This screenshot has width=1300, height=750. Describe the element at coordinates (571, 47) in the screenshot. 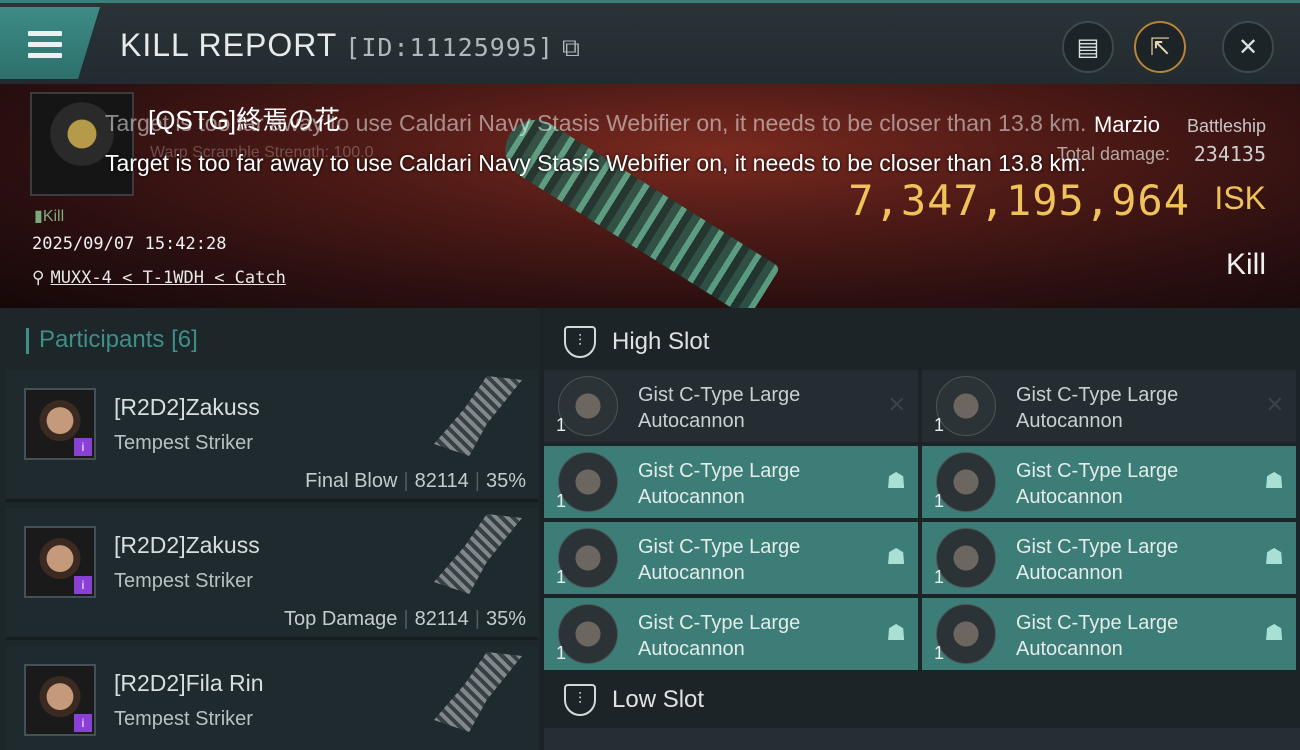

I see `copy-icon: ⧉` at that location.